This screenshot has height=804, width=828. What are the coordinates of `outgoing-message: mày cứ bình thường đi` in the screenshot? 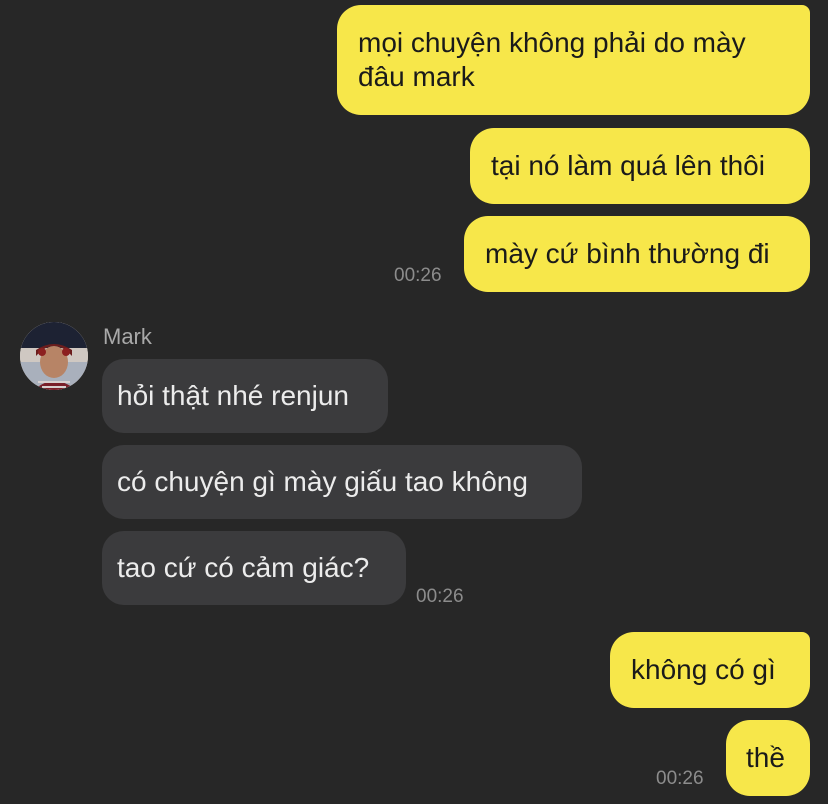 It's located at (637, 254).